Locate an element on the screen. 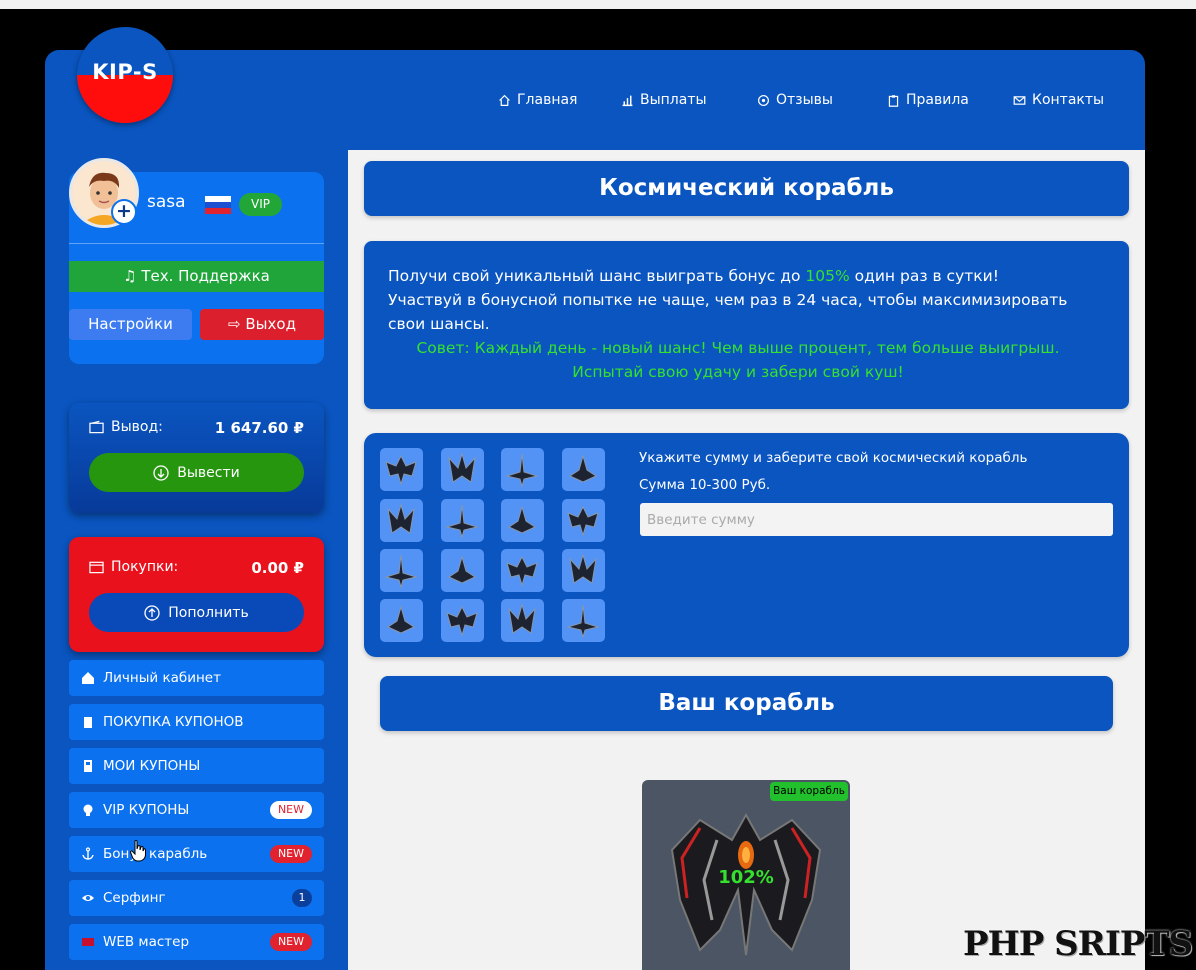 This screenshot has width=1196, height=970. withdraw-label: Вывод: is located at coordinates (137, 427).